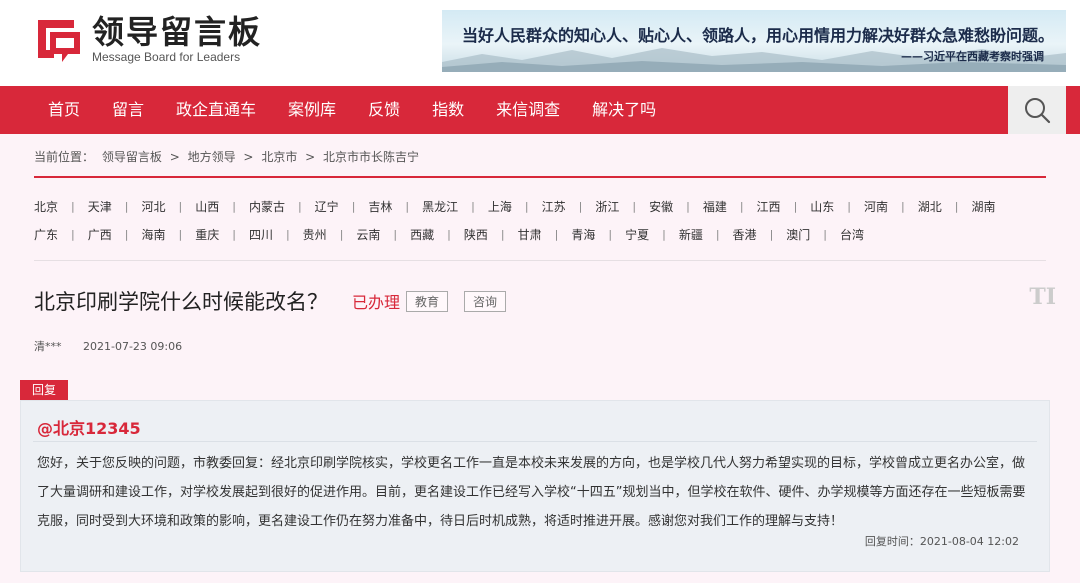 Image resolution: width=1080 pixels, height=583 pixels. Describe the element at coordinates (46, 206) in the screenshot. I see `region-item: 北京` at that location.